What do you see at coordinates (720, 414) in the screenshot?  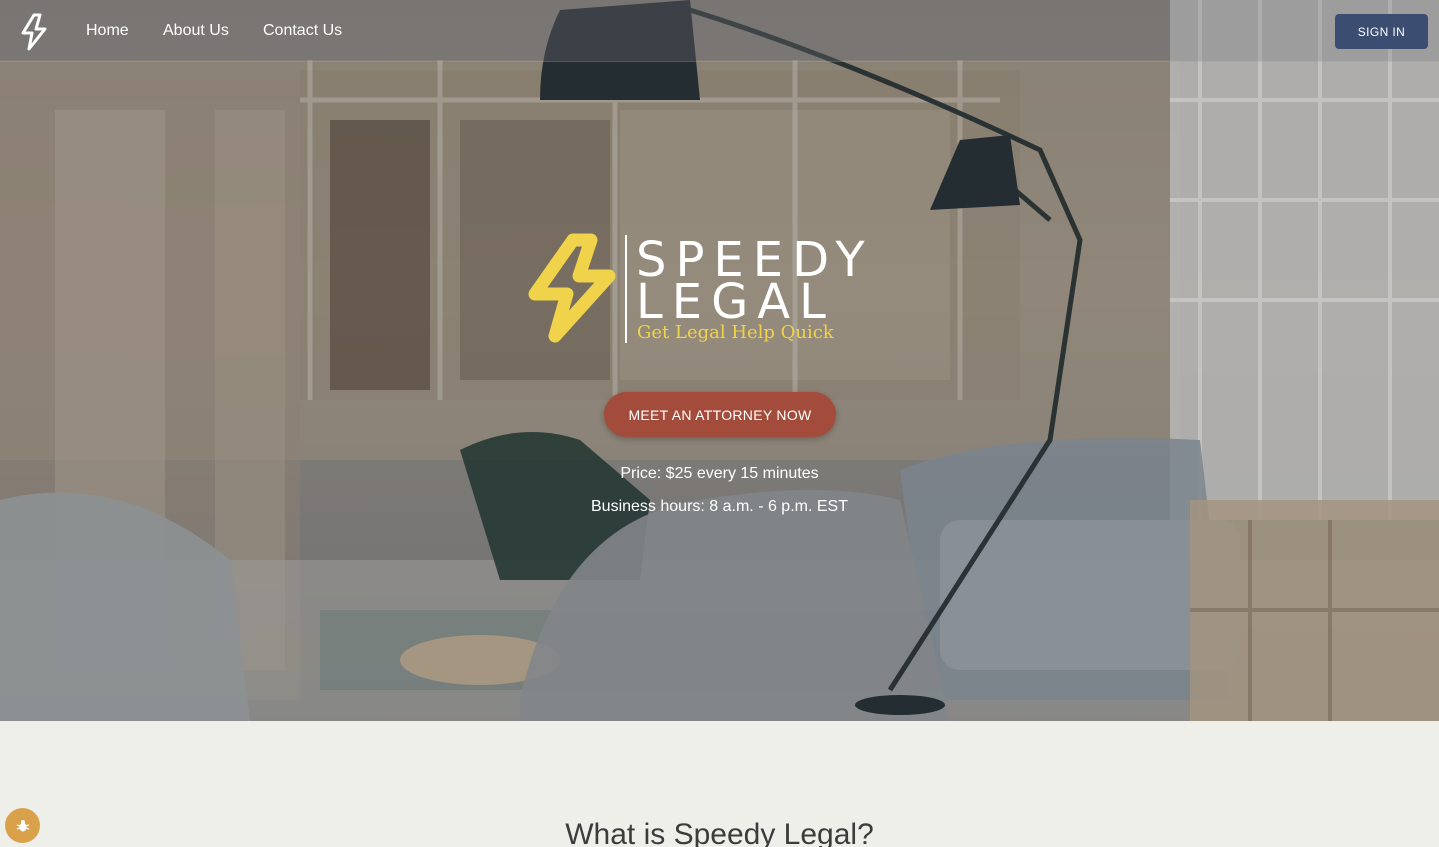 I see `meet-attorney-button: MEET AN ATTORNEY NOW` at bounding box center [720, 414].